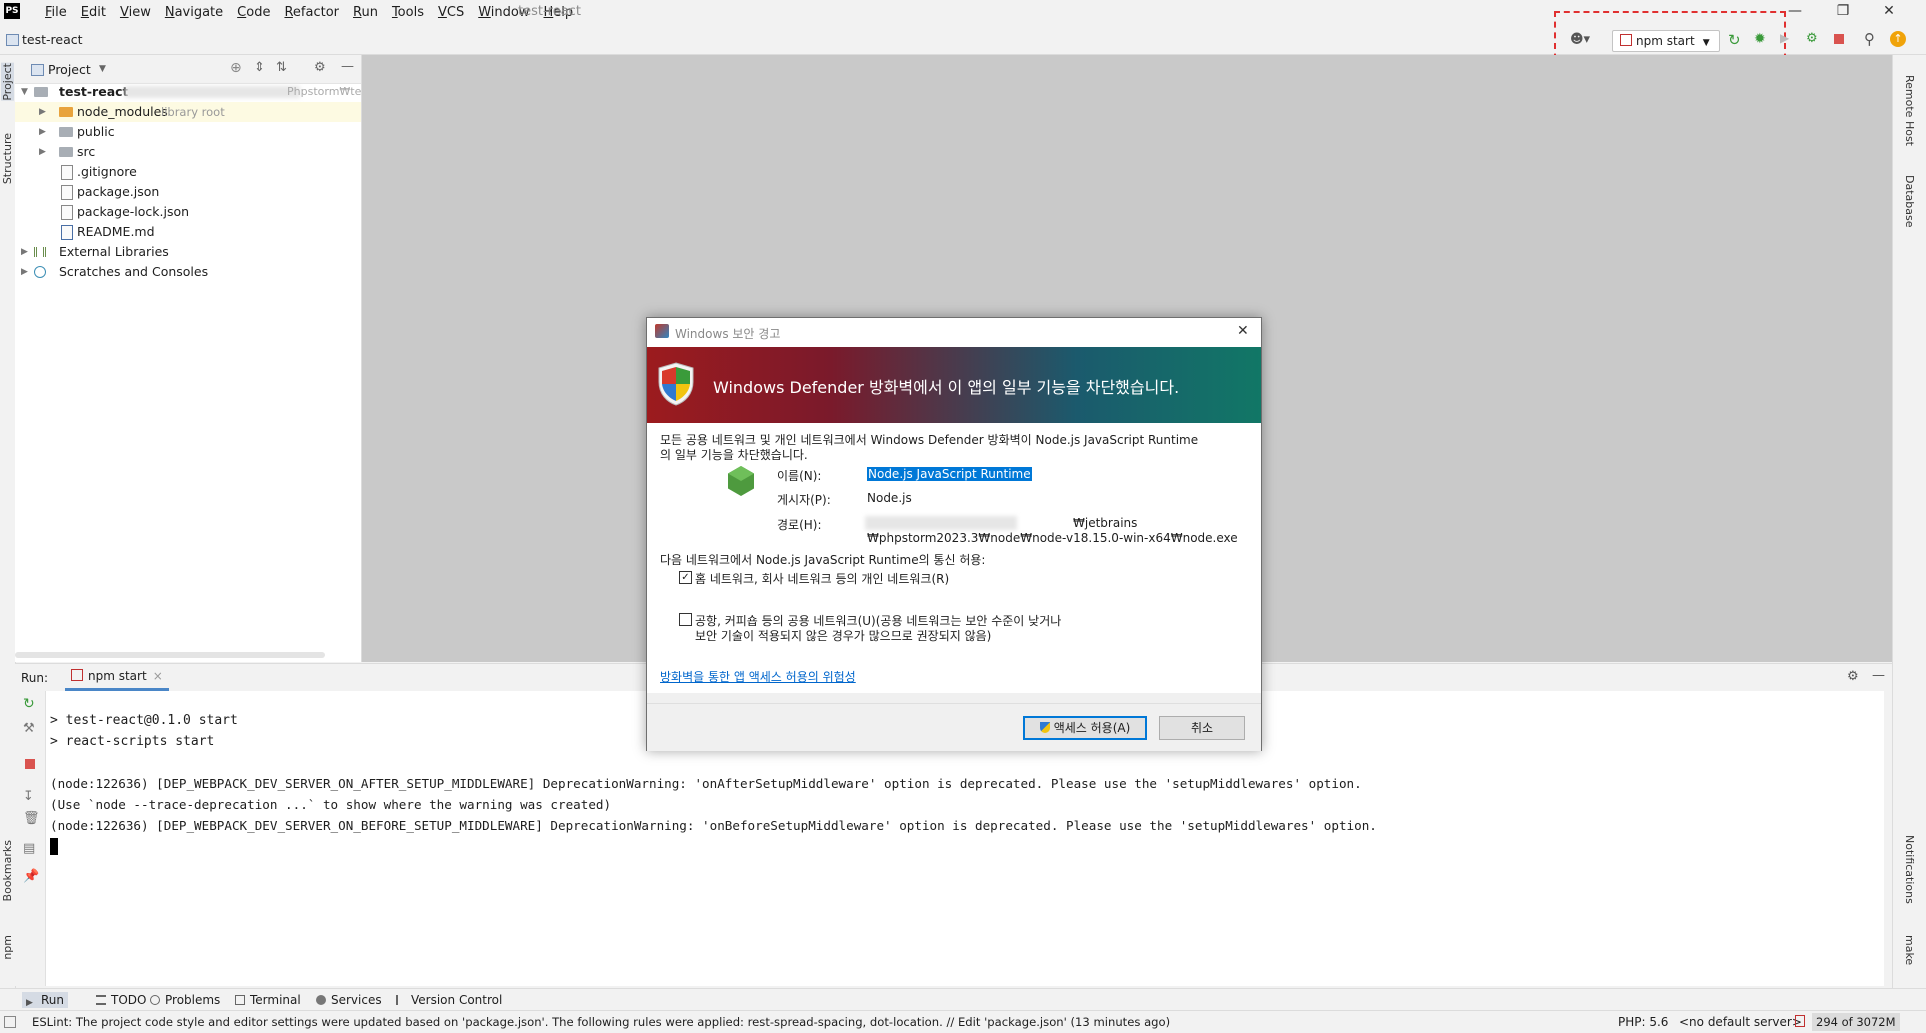  What do you see at coordinates (281, 67) in the screenshot?
I see `collapse-all-icon: ⇅` at bounding box center [281, 67].